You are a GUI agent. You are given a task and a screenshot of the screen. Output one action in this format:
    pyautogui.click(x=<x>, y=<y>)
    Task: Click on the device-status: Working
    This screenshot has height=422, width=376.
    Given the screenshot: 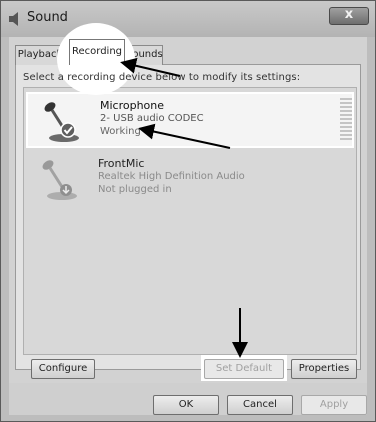 What is the action you would take?
    pyautogui.click(x=120, y=131)
    